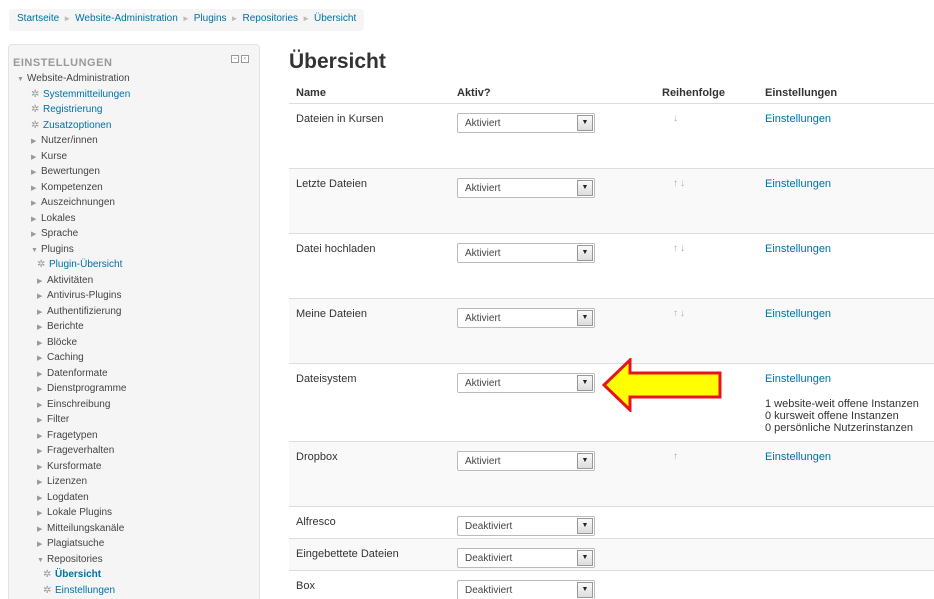 The height and width of the screenshot is (599, 934). Describe the element at coordinates (57, 249) in the screenshot. I see `sidebar-item-label: Plugins` at that location.